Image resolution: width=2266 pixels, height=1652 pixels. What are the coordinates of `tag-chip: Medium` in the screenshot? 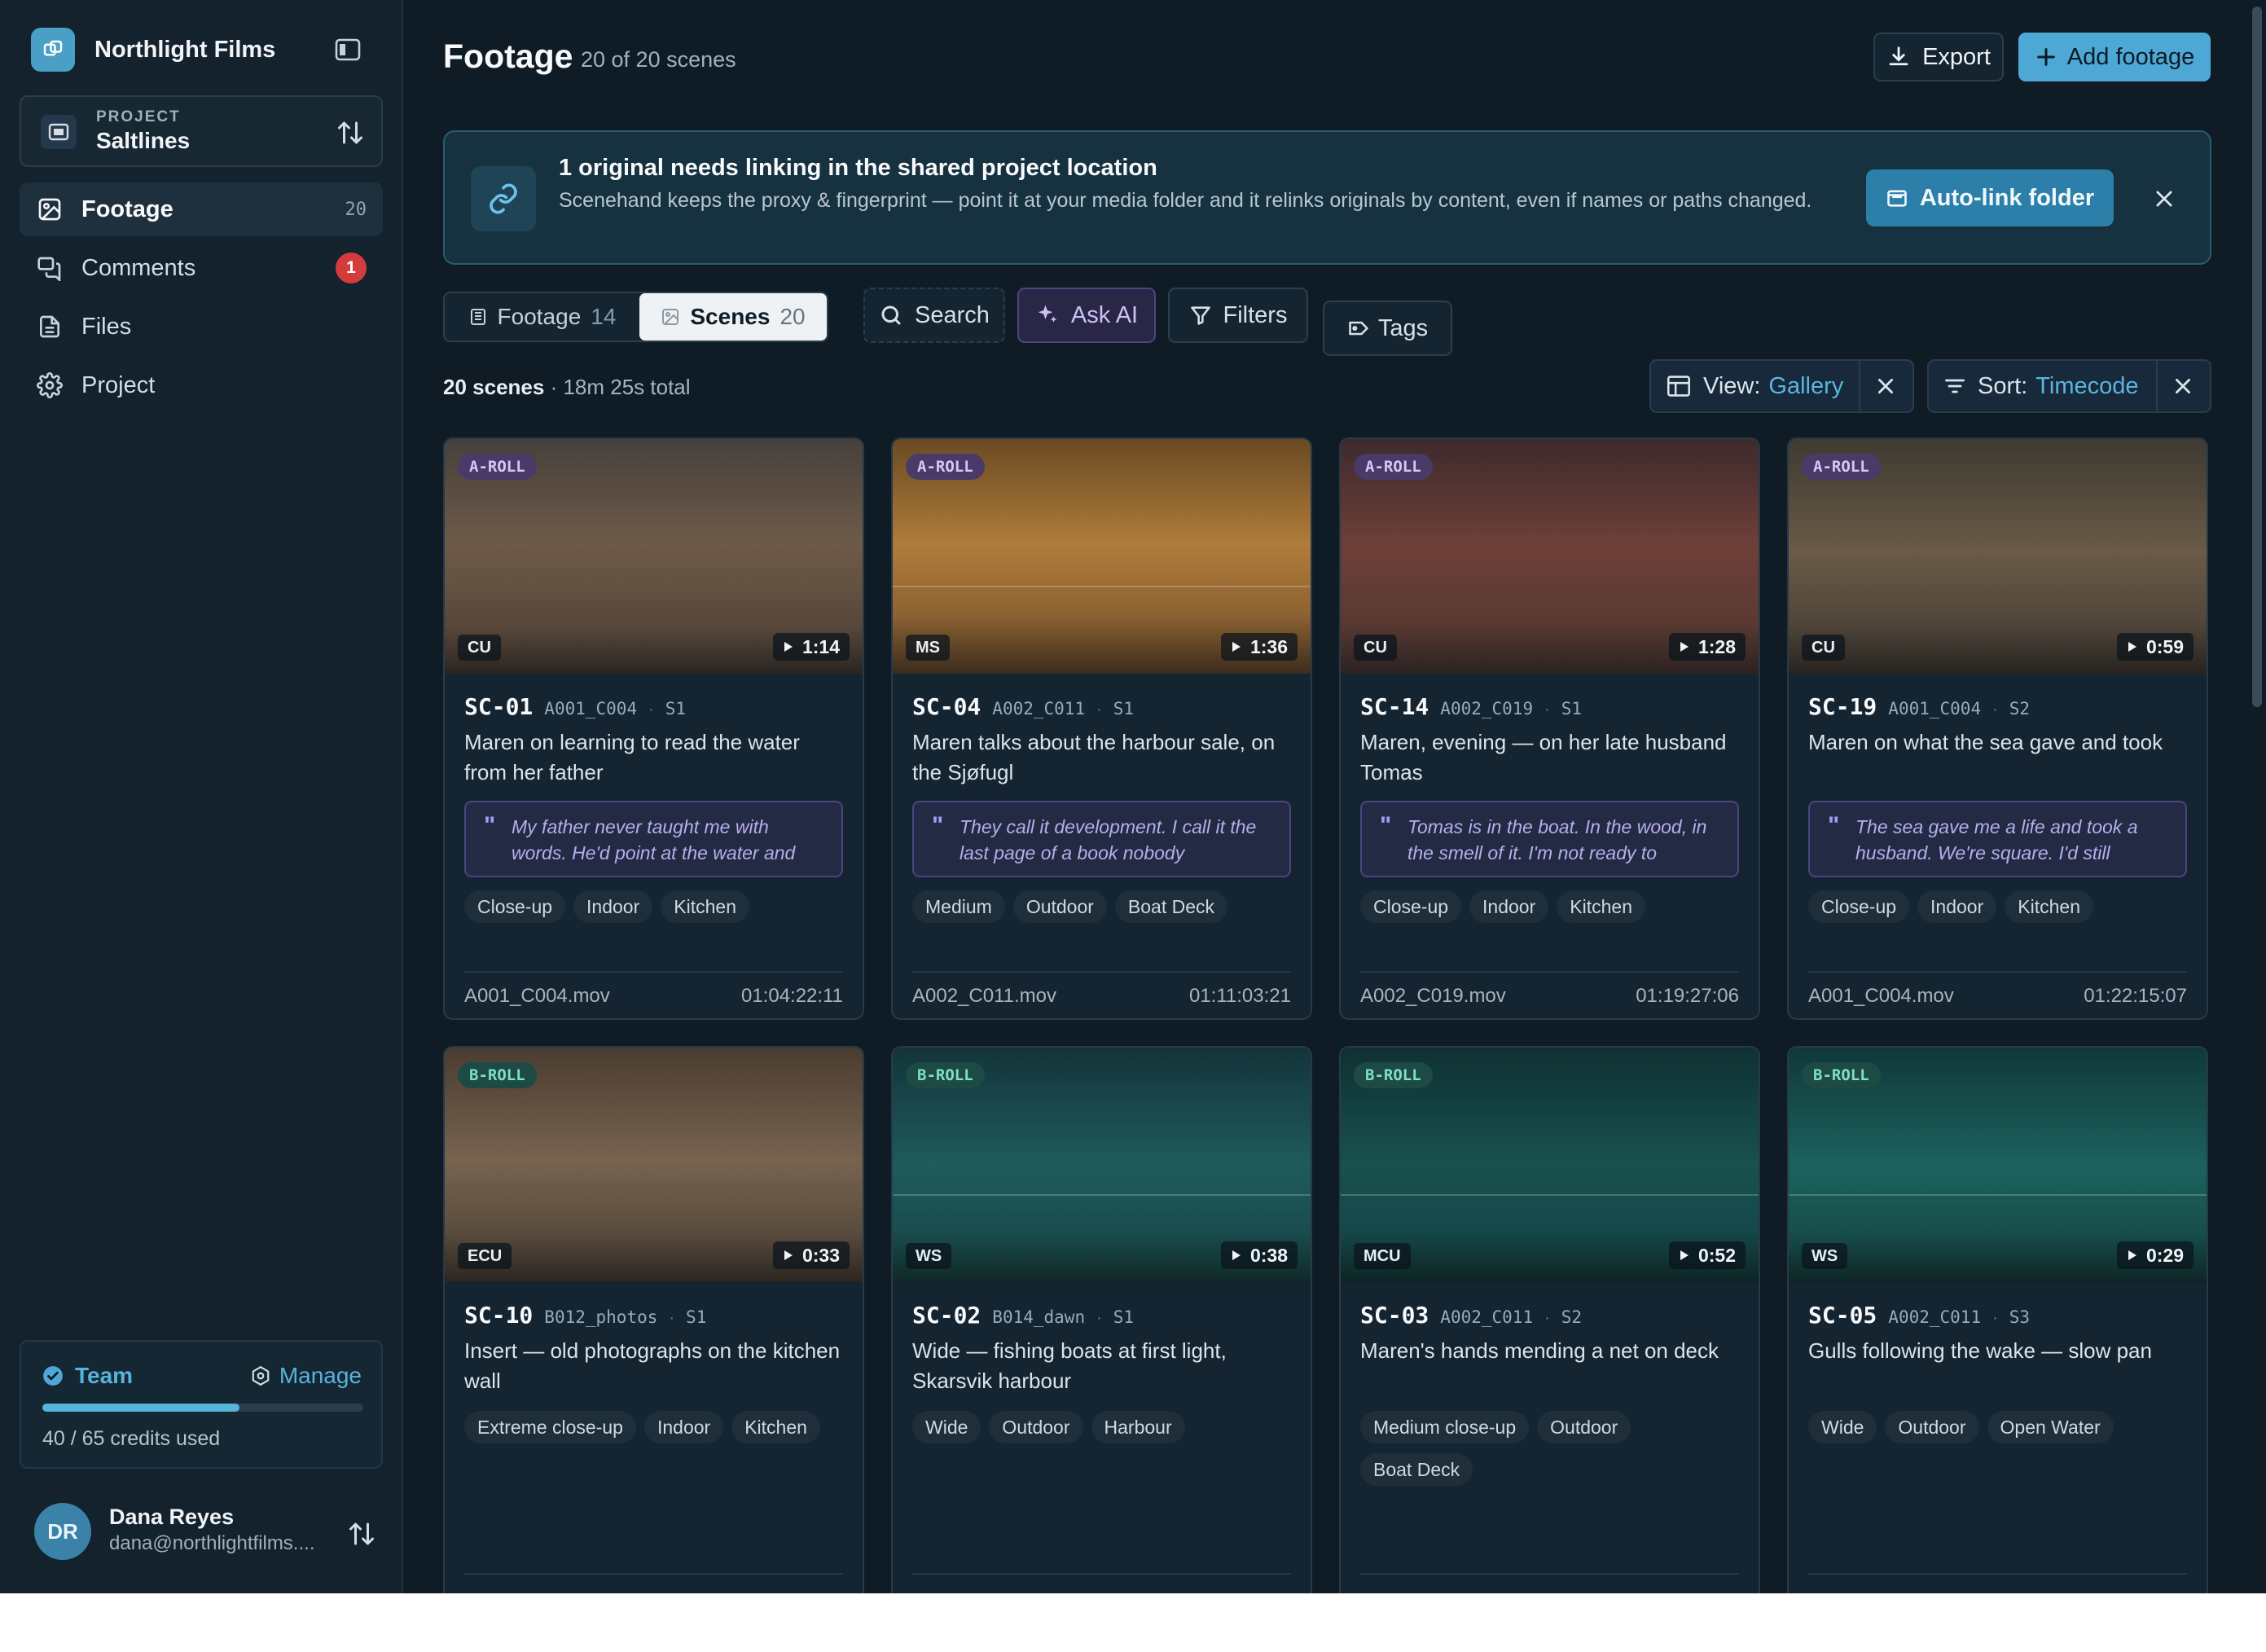 It's located at (958, 907).